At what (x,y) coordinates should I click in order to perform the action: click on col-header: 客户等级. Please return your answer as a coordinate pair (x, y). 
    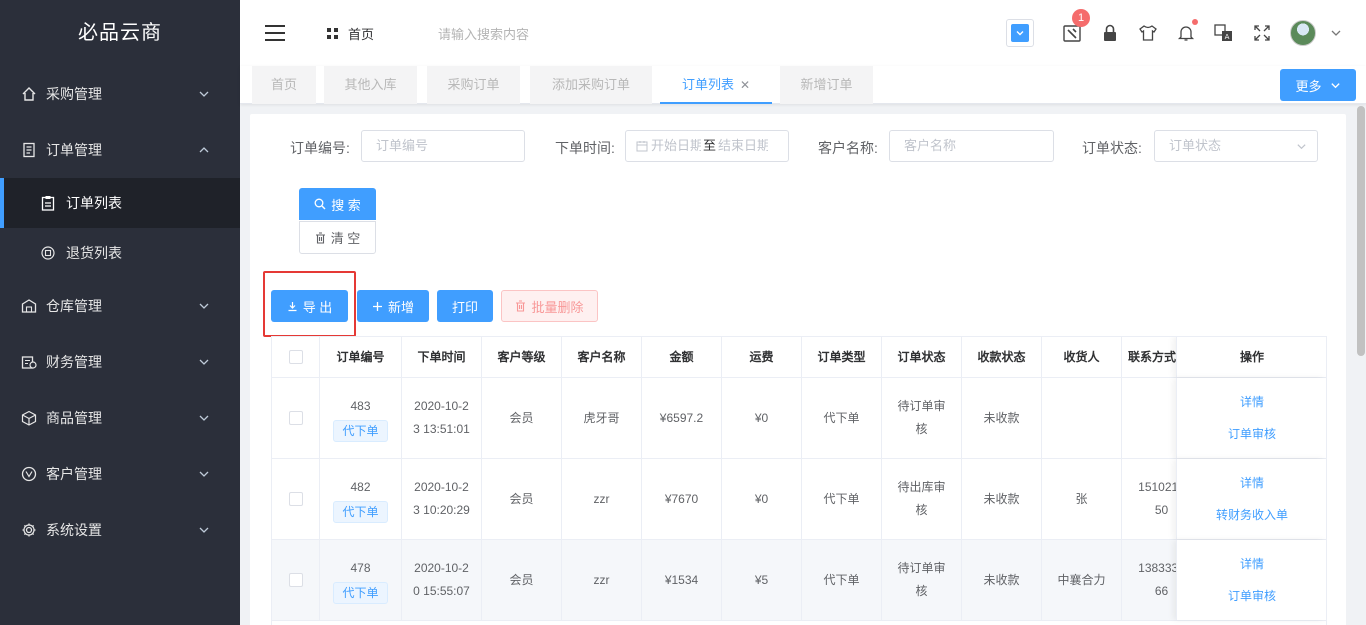
    Looking at the image, I should click on (522, 357).